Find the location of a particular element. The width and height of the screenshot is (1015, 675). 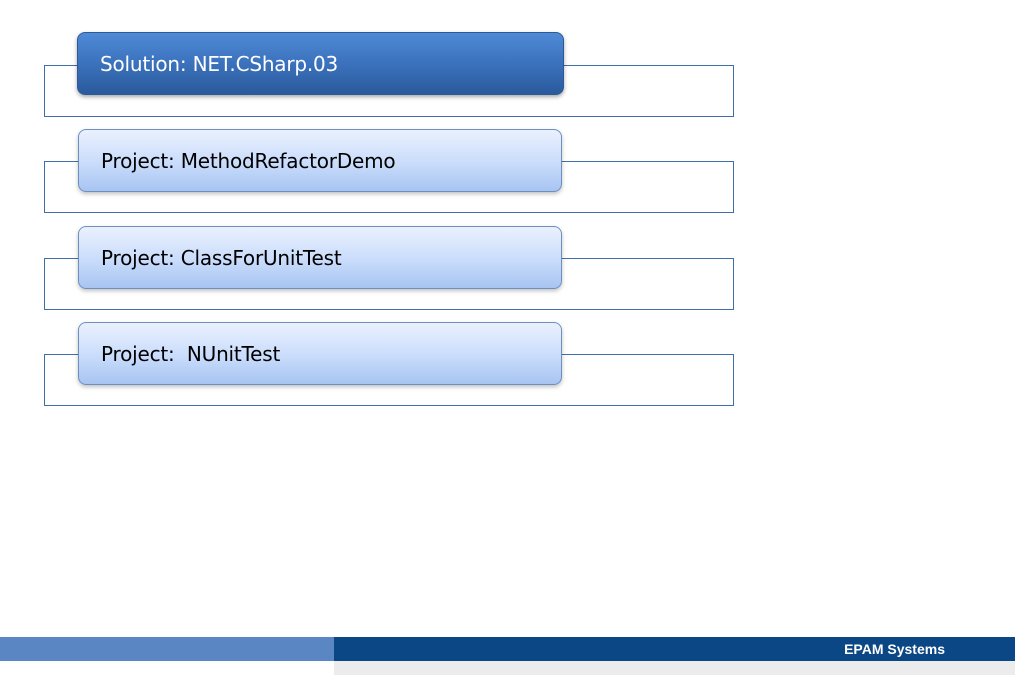

project-node: Project: MethodRefactorDemo is located at coordinates (320, 160).